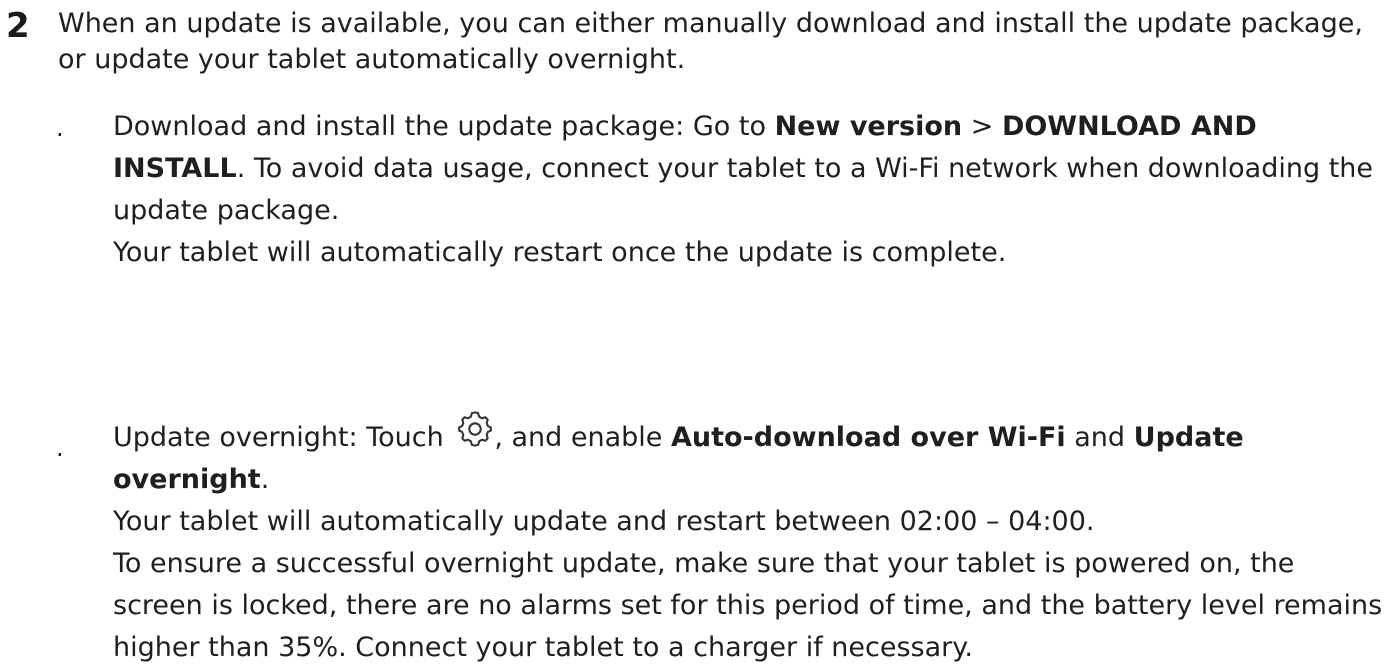 The width and height of the screenshot is (1390, 669). I want to click on auto-download-label: Auto-download over Wi-Fi, so click(868, 437).